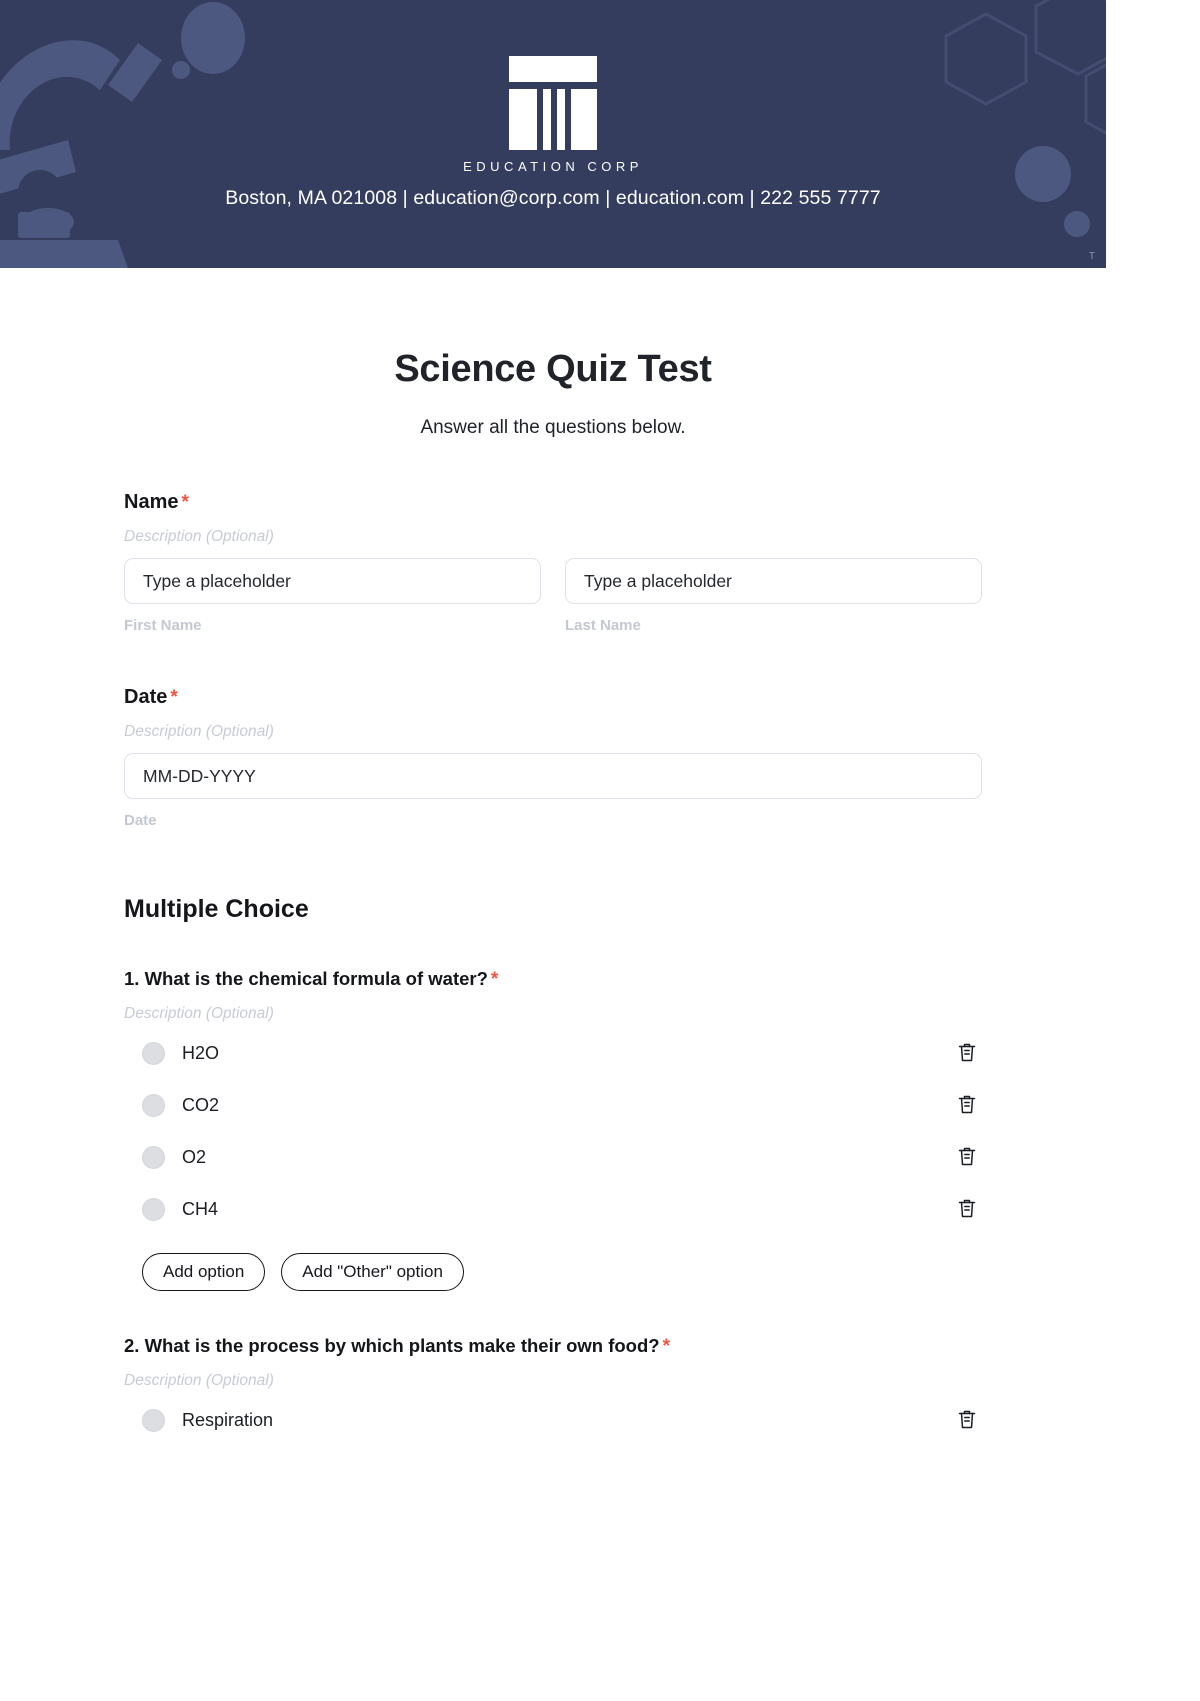 The image size is (1200, 1701). Describe the element at coordinates (332, 581) in the screenshot. I see `first-name-input: Type a placeholder` at that location.